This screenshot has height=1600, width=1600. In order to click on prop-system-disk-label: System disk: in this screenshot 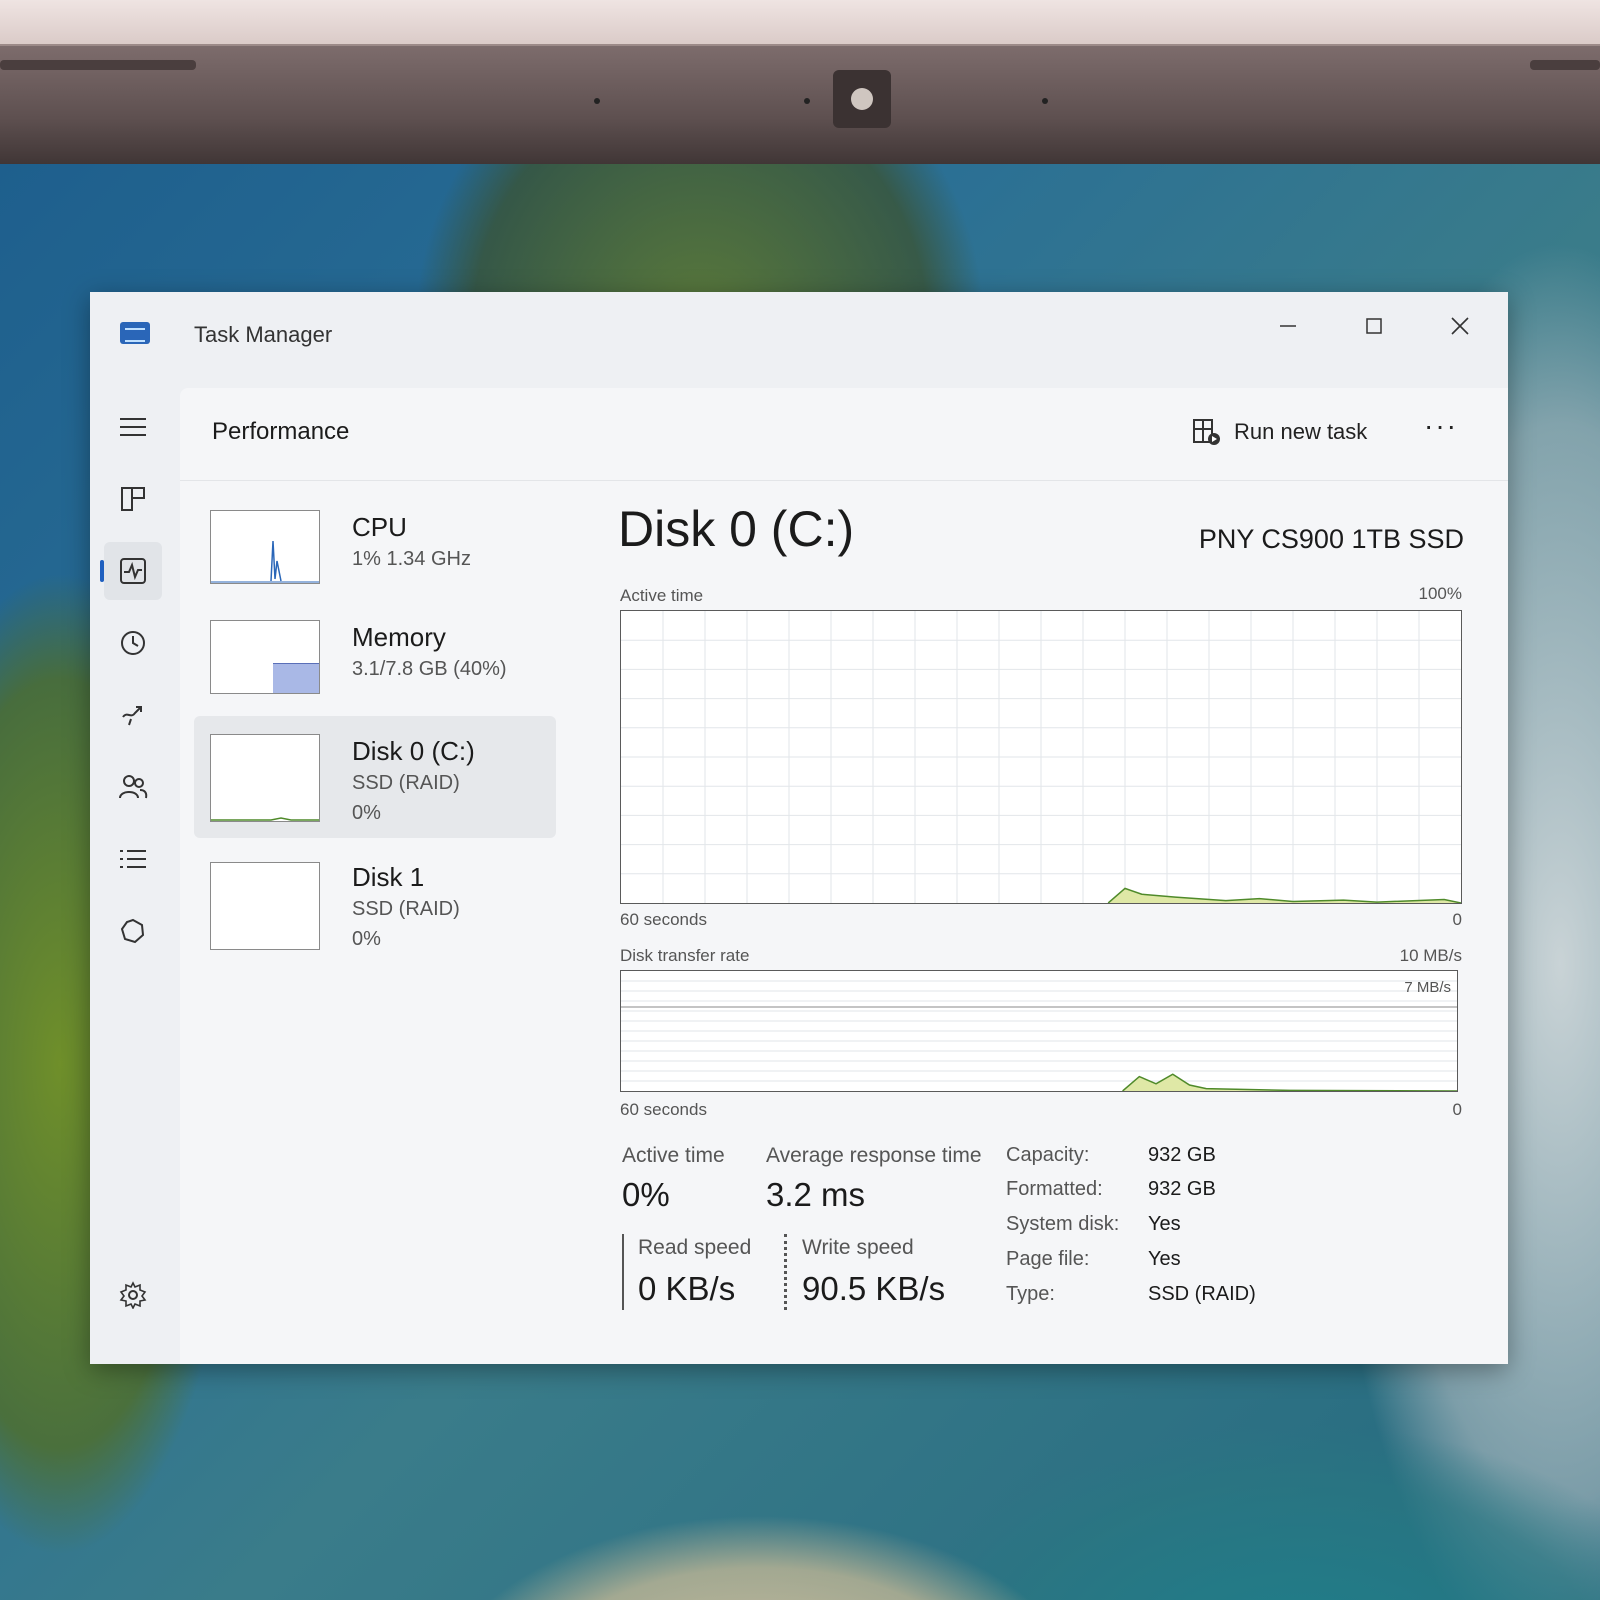, I will do `click(1063, 1224)`.